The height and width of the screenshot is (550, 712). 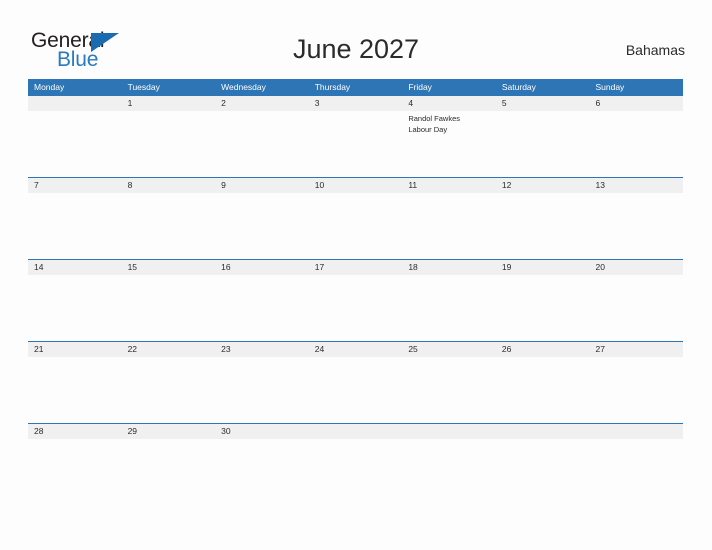 I want to click on generalblue-logo: General Blue, so click(x=91, y=51).